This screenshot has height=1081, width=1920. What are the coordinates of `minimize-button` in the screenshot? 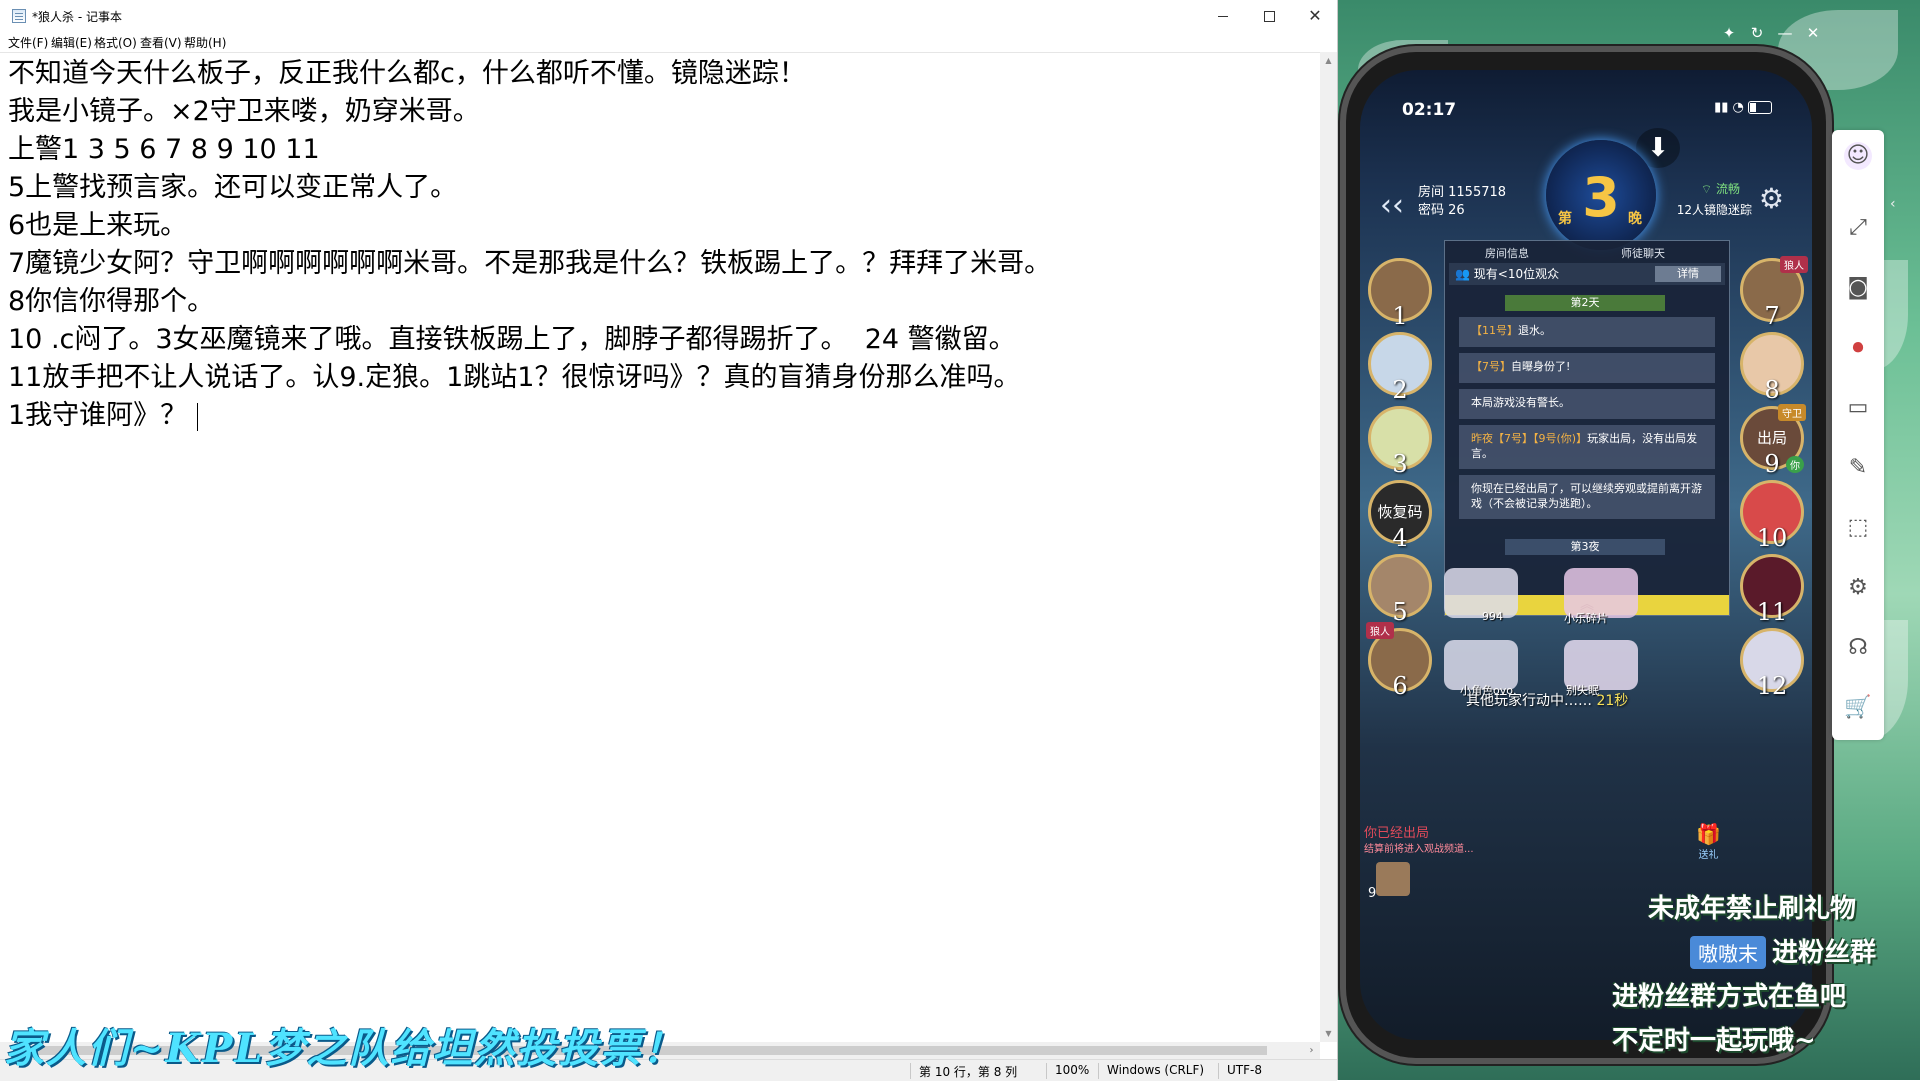 It's located at (1223, 16).